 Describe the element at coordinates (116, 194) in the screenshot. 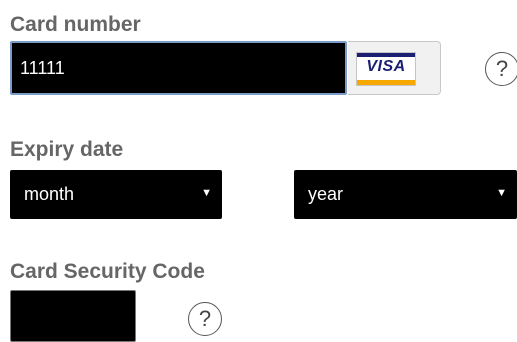

I see `expiry-month-select: month ▼` at that location.